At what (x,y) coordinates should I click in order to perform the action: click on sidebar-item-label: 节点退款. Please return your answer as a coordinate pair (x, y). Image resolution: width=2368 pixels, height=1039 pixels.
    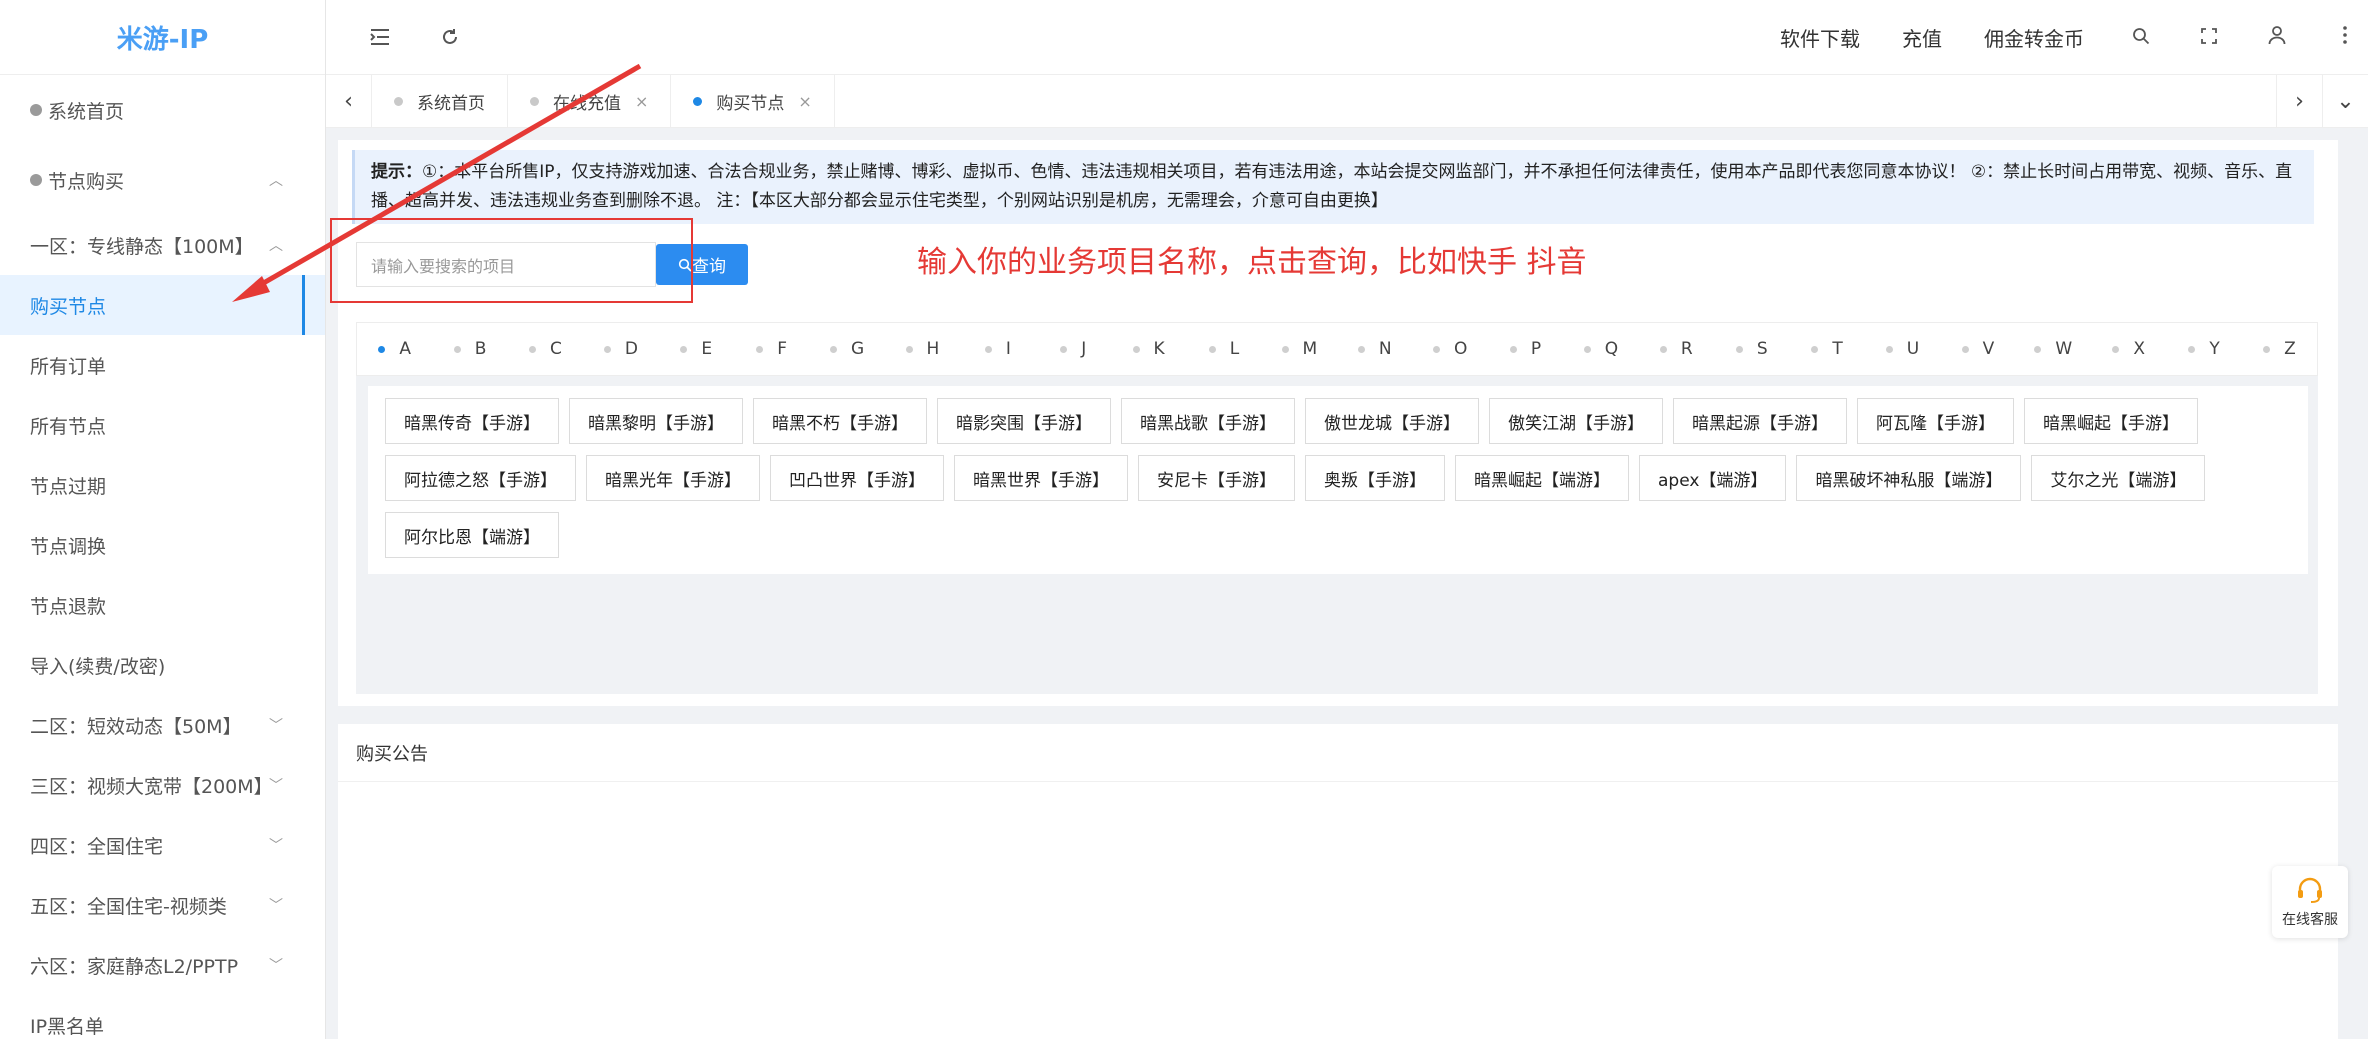
    Looking at the image, I should click on (68, 606).